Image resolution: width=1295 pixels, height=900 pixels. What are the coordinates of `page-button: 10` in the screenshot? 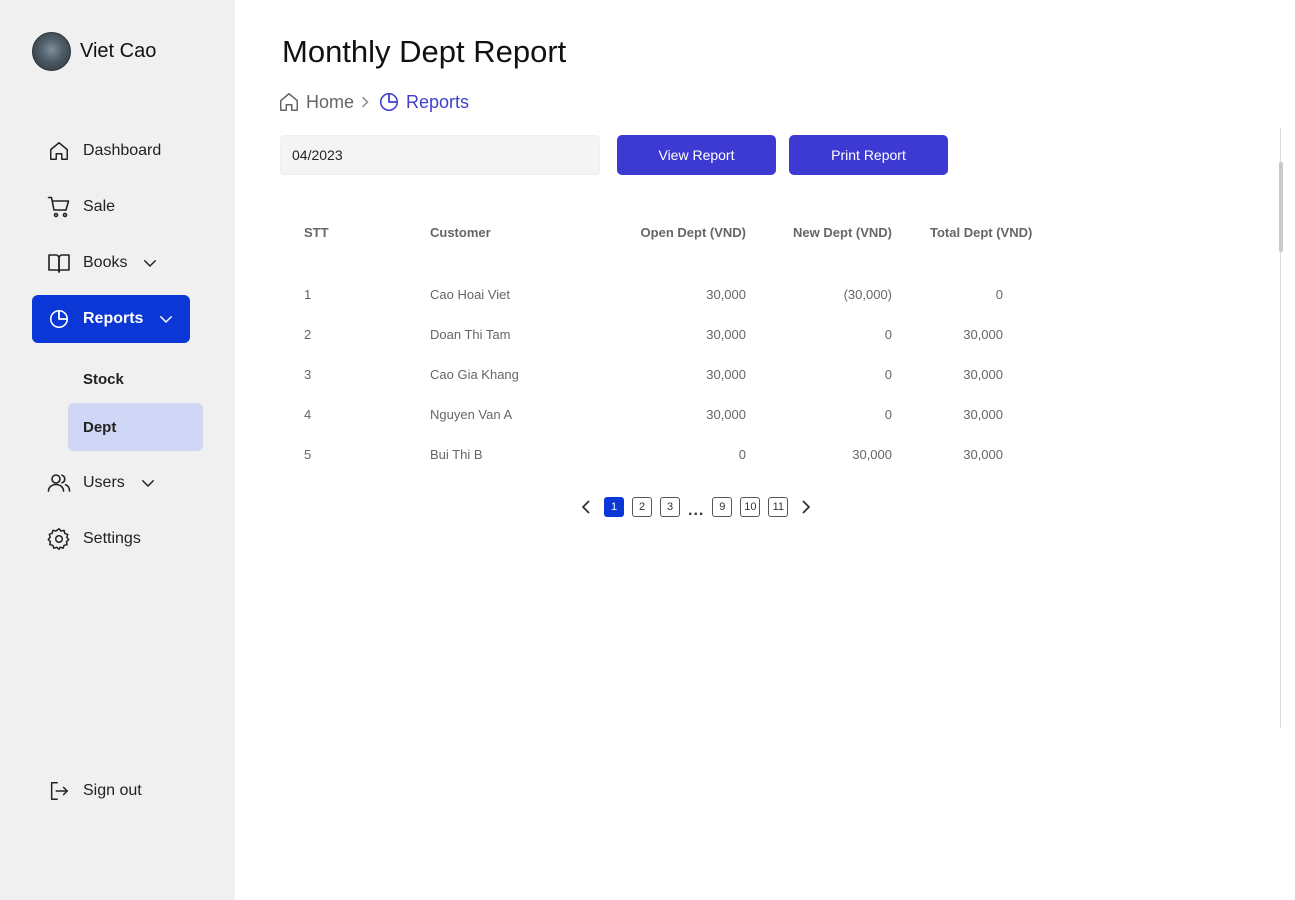 It's located at (750, 507).